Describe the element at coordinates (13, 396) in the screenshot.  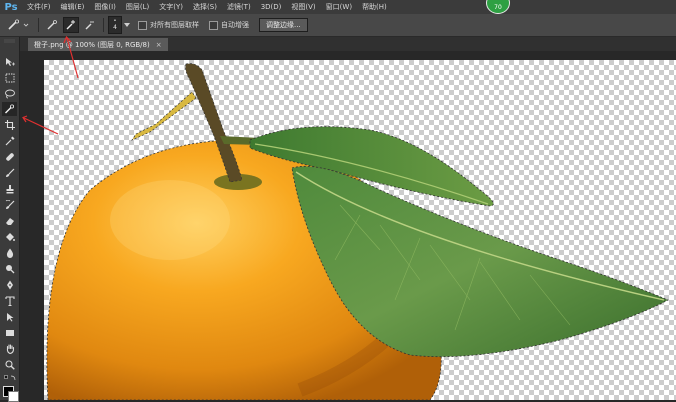
I see `background-color-swatch` at that location.